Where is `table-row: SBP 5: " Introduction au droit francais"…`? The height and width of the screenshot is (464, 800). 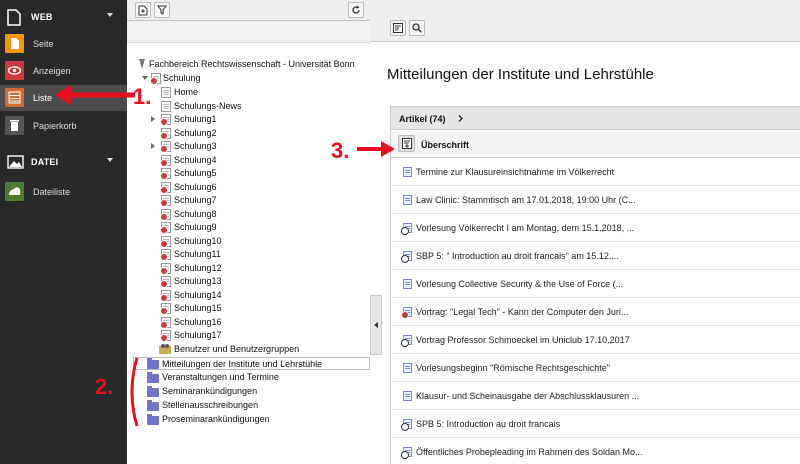 table-row: SBP 5: " Introduction au droit francais"… is located at coordinates (595, 256).